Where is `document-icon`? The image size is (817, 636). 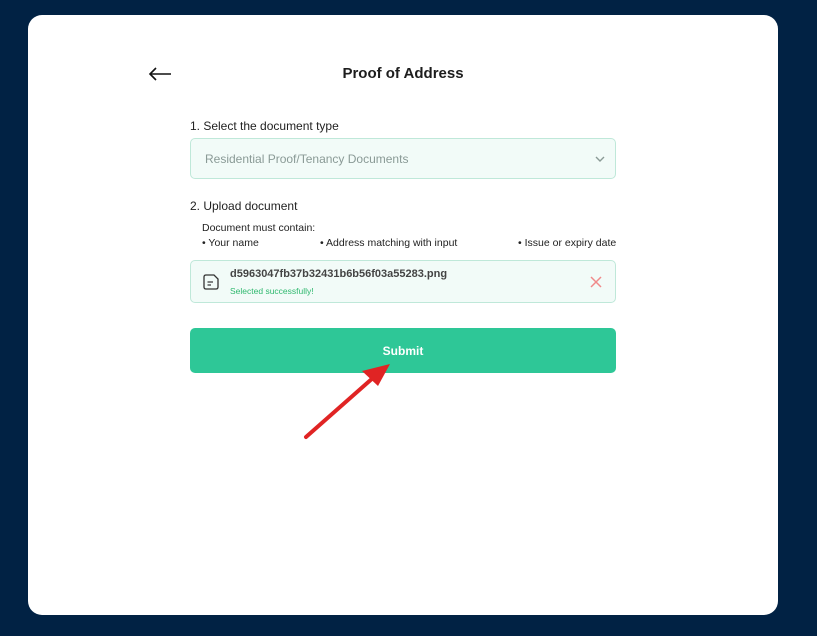
document-icon is located at coordinates (211, 282).